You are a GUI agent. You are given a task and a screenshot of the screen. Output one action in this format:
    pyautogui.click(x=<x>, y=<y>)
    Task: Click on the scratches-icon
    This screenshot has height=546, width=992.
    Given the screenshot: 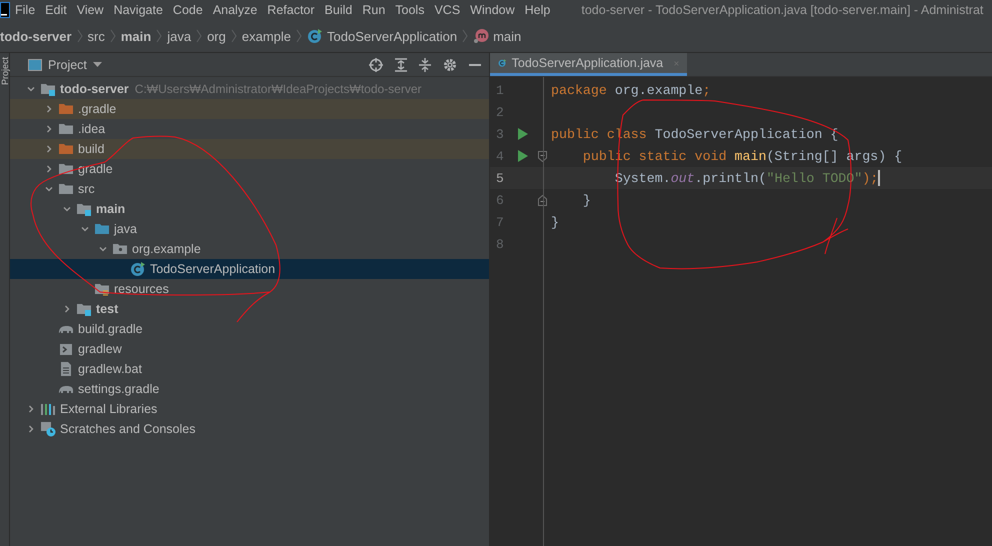 What is the action you would take?
    pyautogui.click(x=48, y=429)
    